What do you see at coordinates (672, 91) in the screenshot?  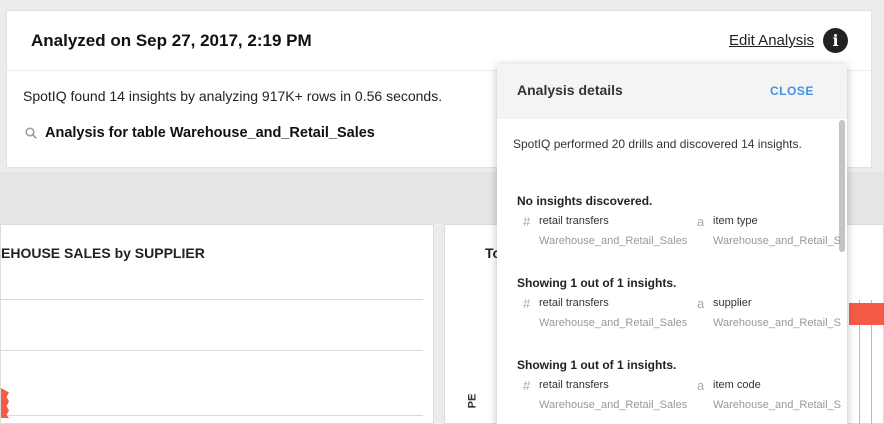 I see `panel-header: Analysis details CLOSE` at bounding box center [672, 91].